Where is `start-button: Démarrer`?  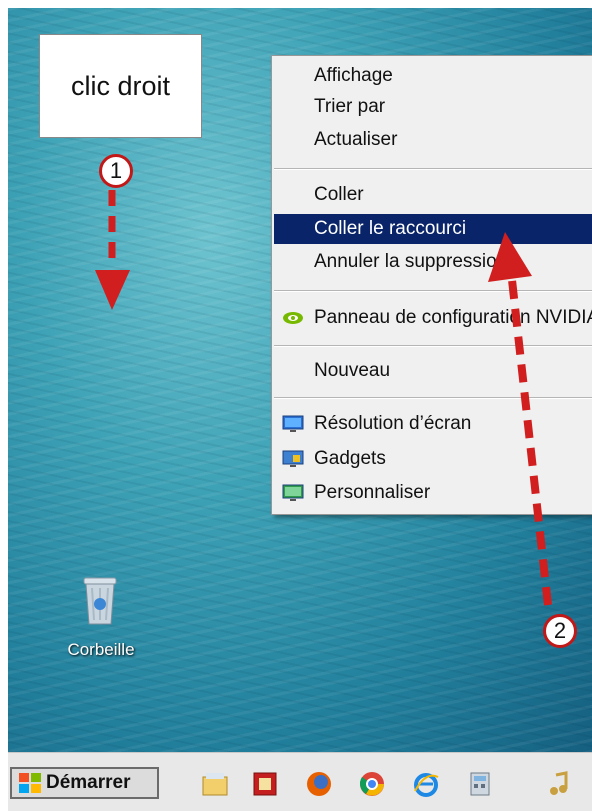 start-button: Démarrer is located at coordinates (84, 783).